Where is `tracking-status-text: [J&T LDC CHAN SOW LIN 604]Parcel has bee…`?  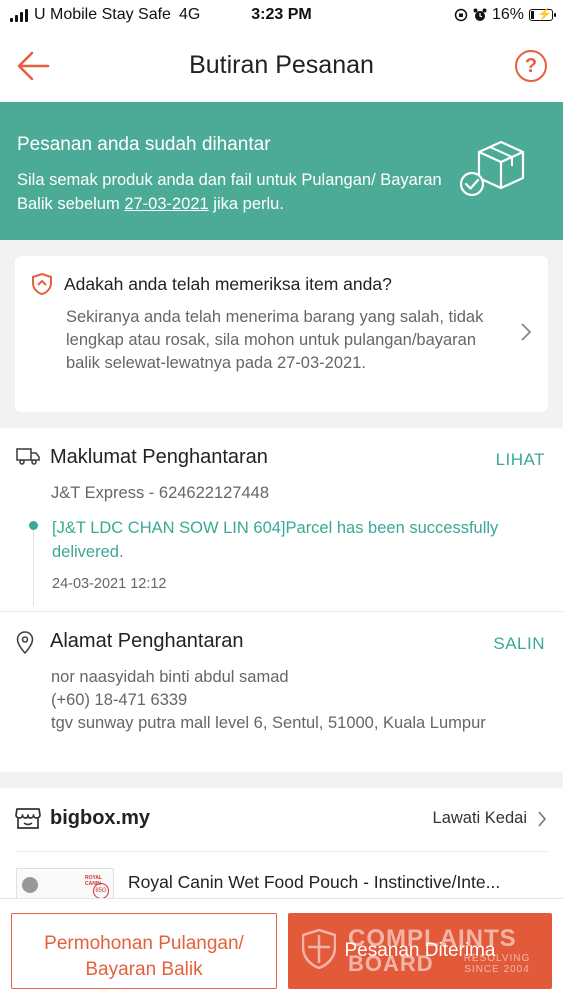 tracking-status-text: [J&T LDC CHAN SOW LIN 604]Parcel has bee… is located at coordinates (275, 540).